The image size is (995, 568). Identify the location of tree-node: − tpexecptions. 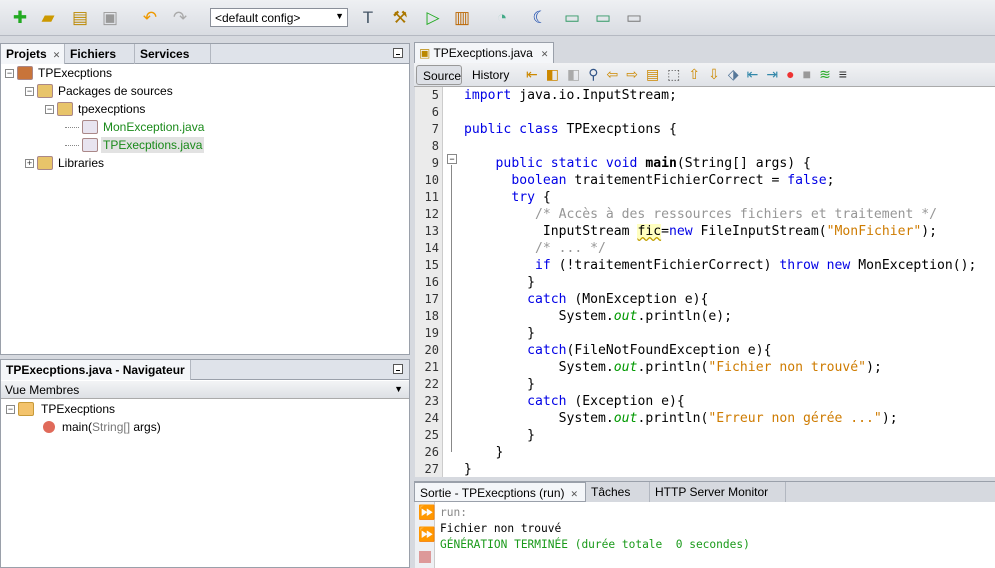
(96, 109).